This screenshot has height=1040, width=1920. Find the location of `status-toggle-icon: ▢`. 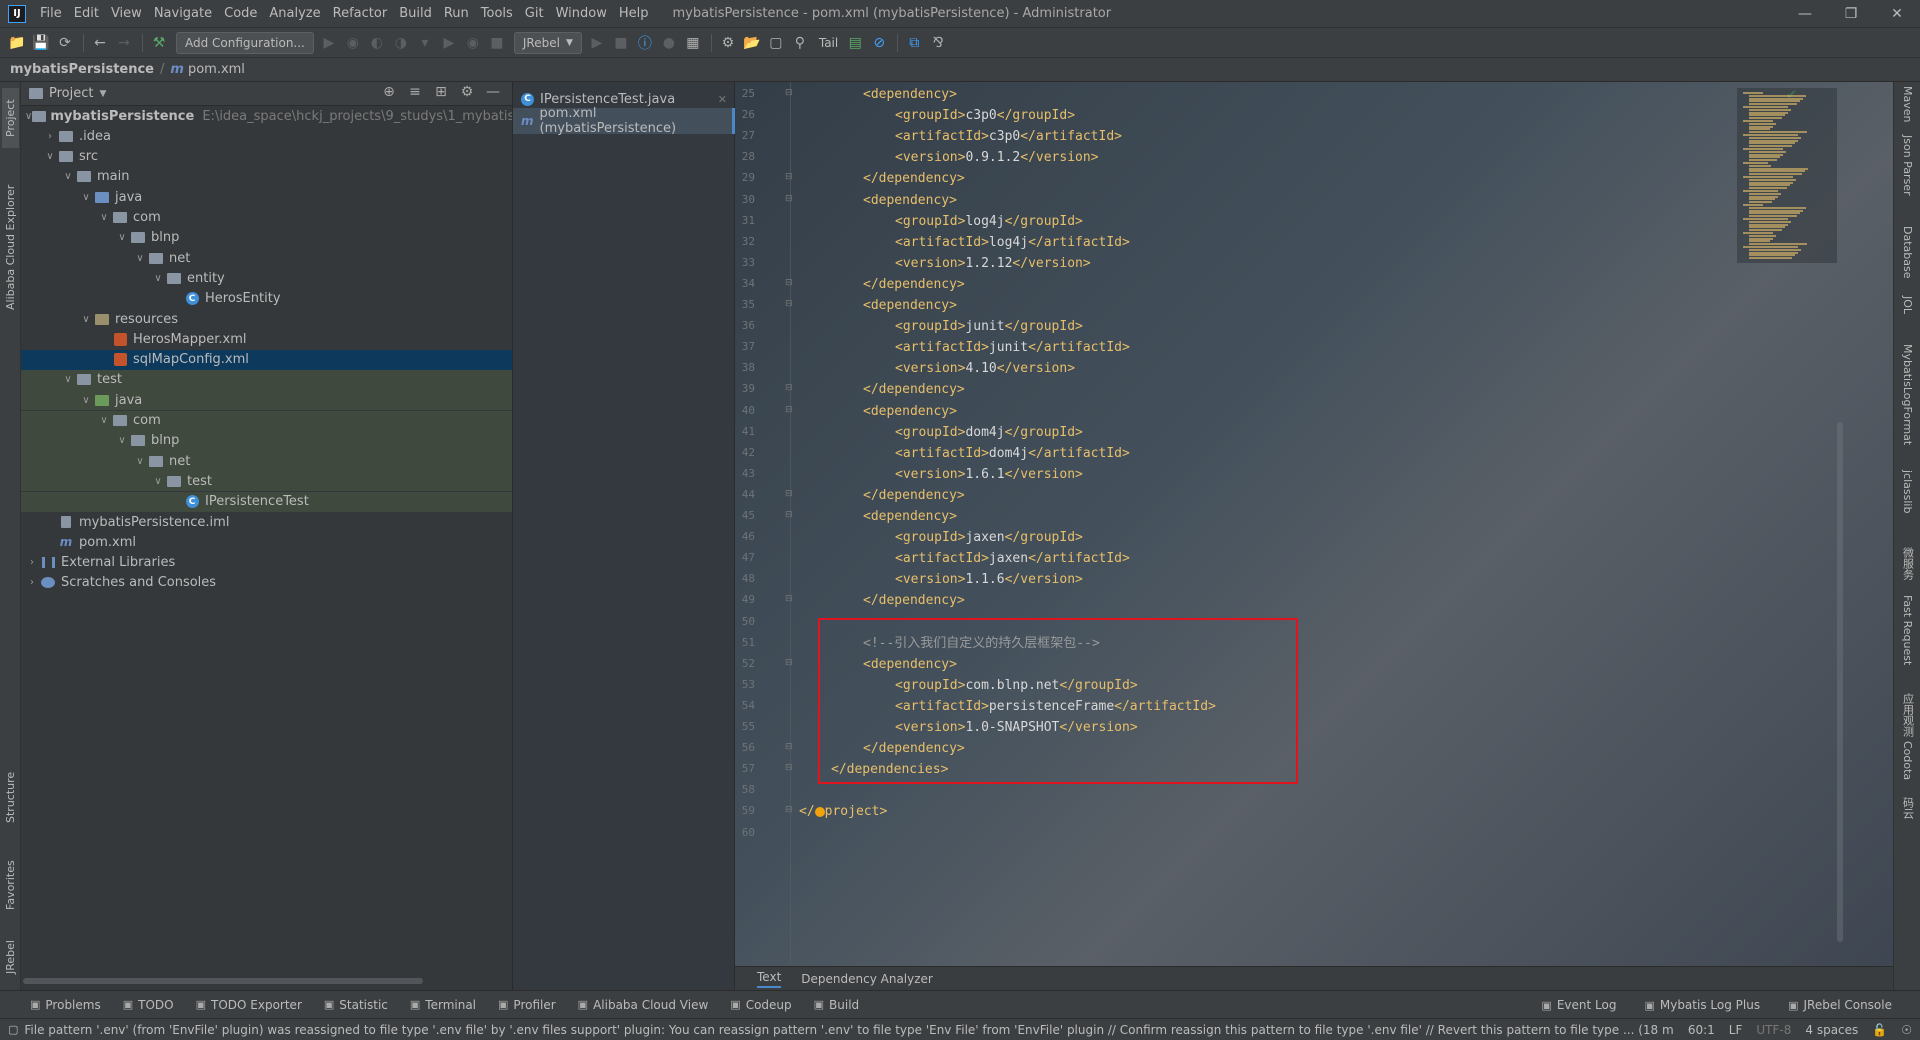

status-toggle-icon: ▢ is located at coordinates (13, 1029).